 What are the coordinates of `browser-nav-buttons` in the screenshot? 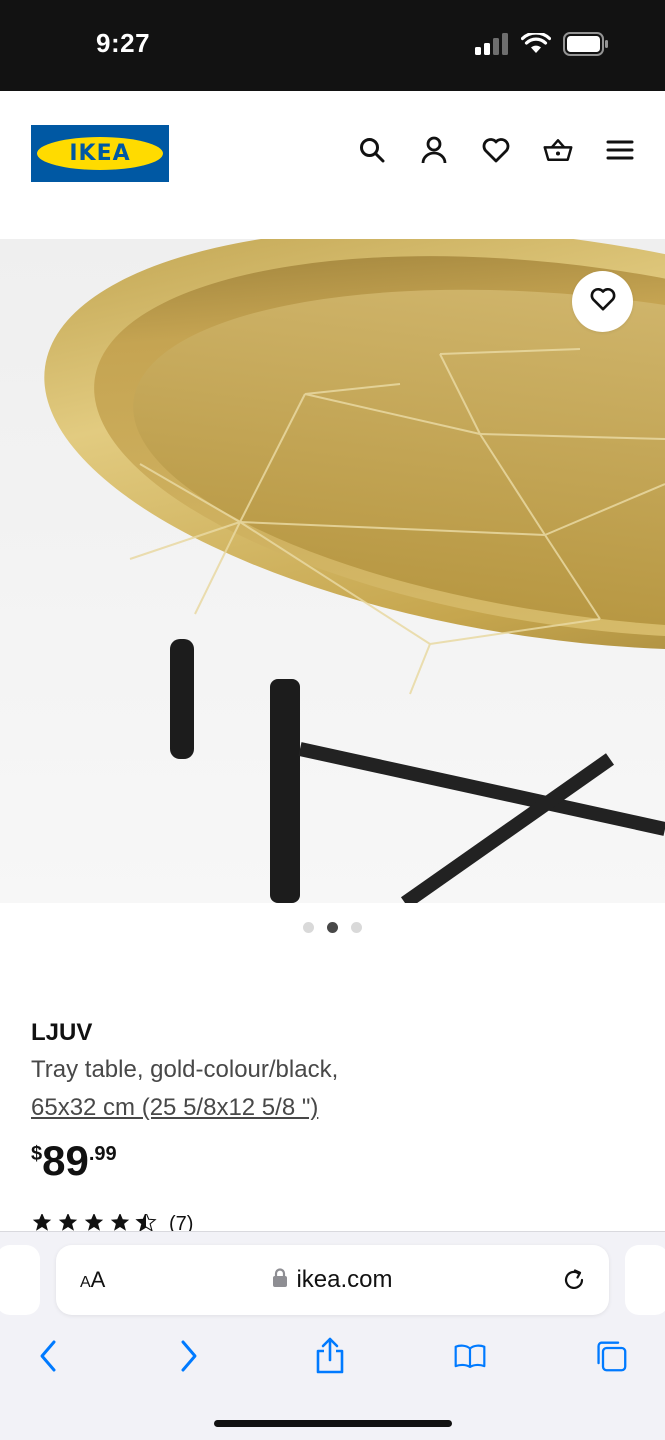 It's located at (332, 1355).